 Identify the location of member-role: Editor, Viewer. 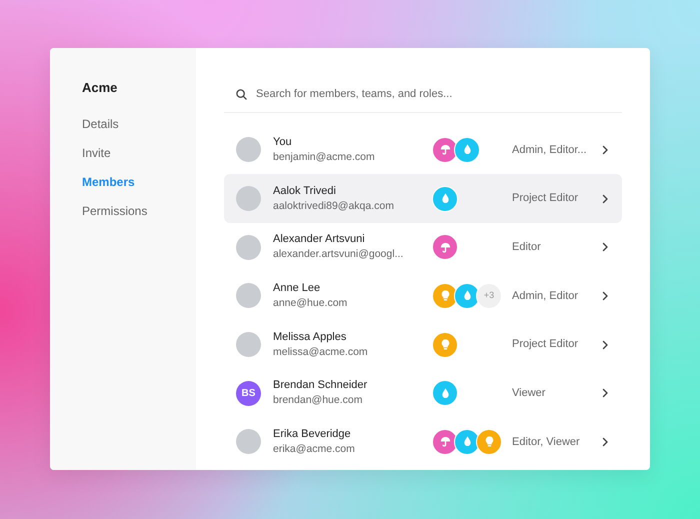
(546, 442).